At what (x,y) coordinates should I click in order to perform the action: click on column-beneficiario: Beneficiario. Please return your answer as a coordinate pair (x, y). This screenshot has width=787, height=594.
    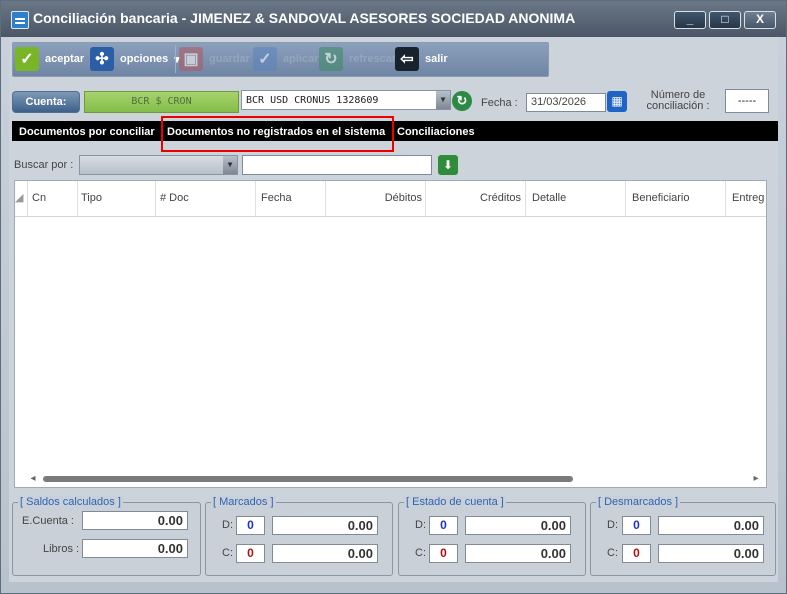
    Looking at the image, I should click on (676, 198).